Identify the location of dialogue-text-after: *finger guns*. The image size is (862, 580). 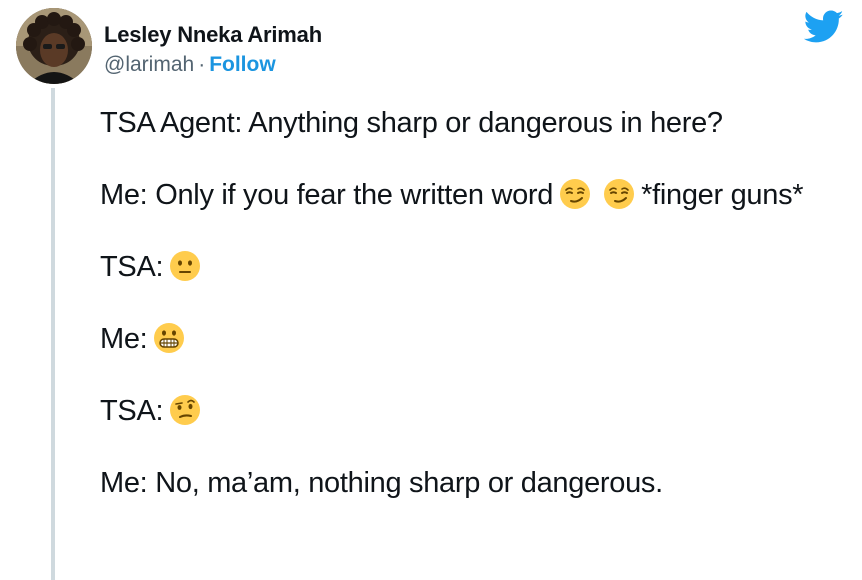
(722, 195).